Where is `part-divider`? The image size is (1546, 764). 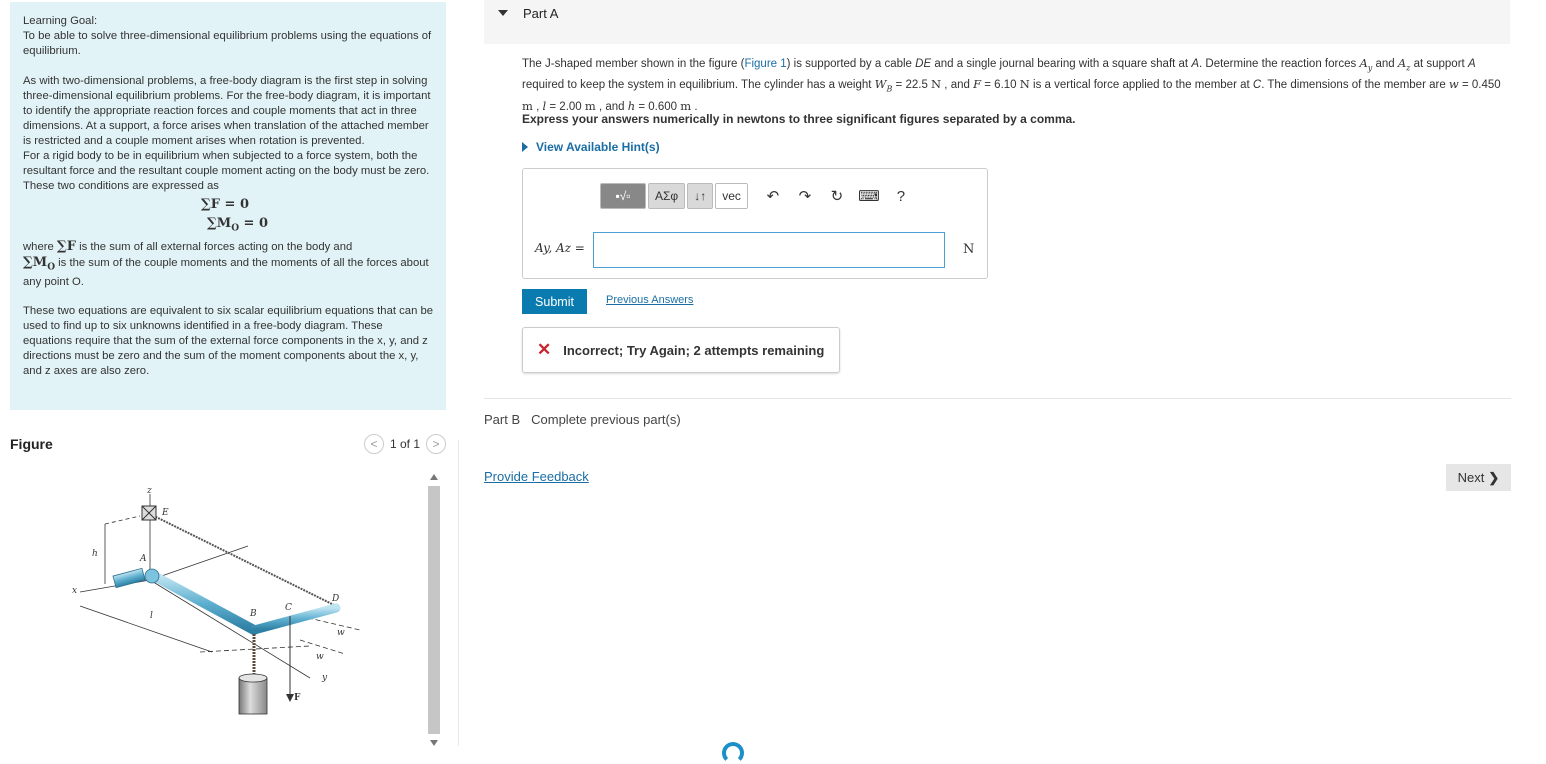 part-divider is located at coordinates (997, 398).